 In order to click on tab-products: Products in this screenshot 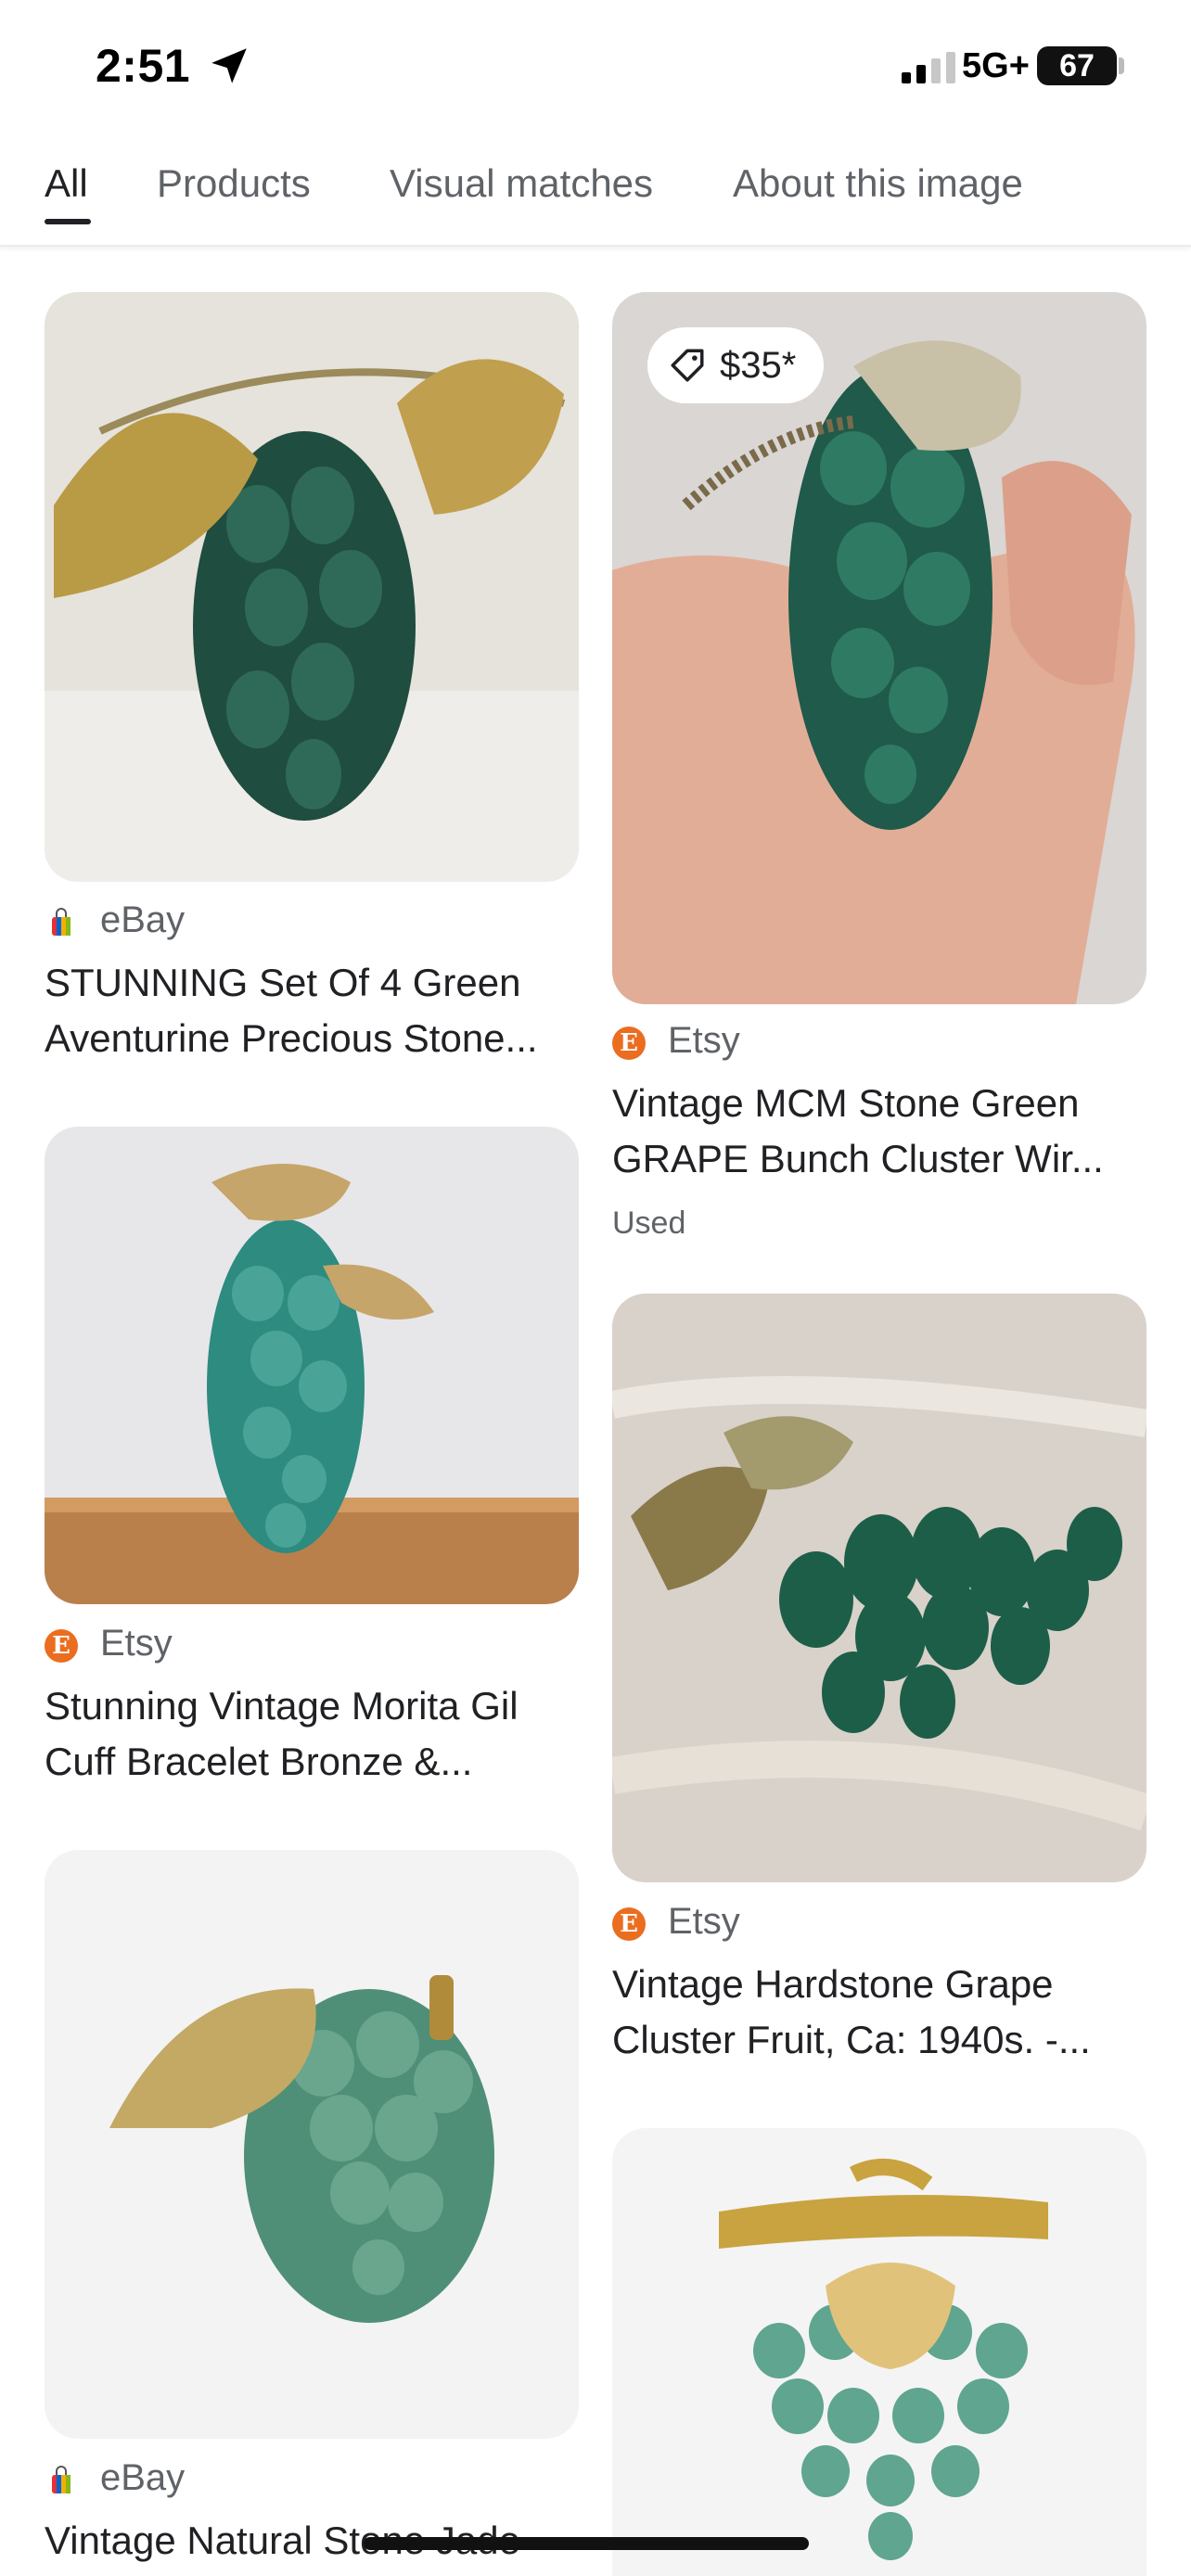, I will do `click(234, 183)`.